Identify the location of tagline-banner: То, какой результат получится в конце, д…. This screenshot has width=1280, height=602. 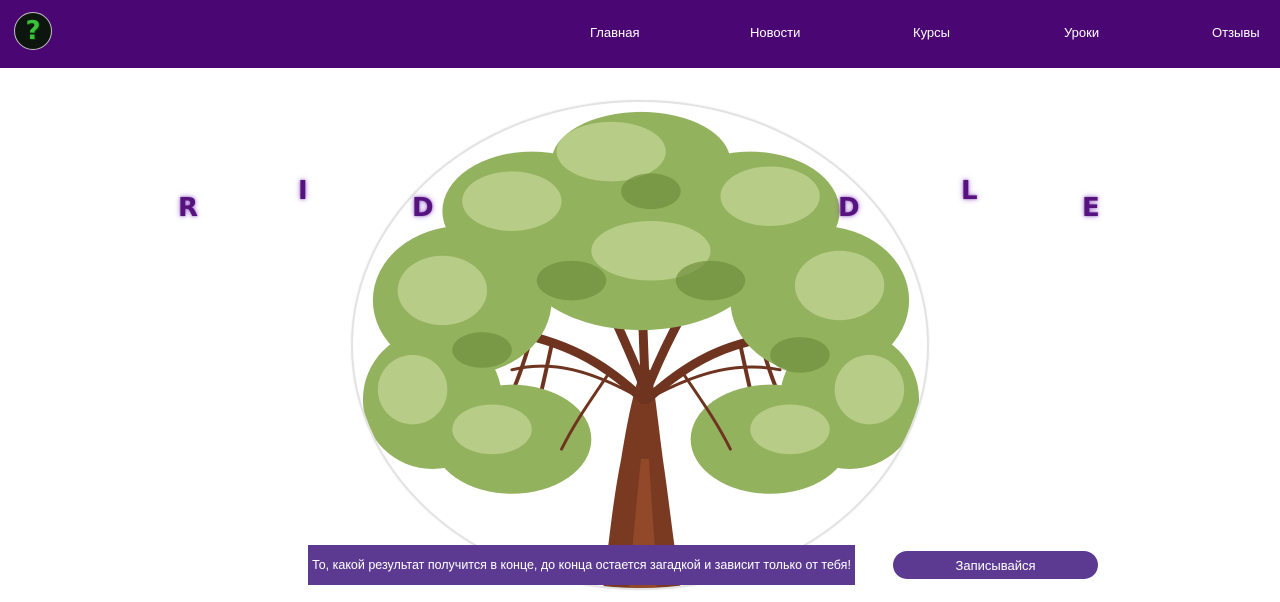
(581, 565).